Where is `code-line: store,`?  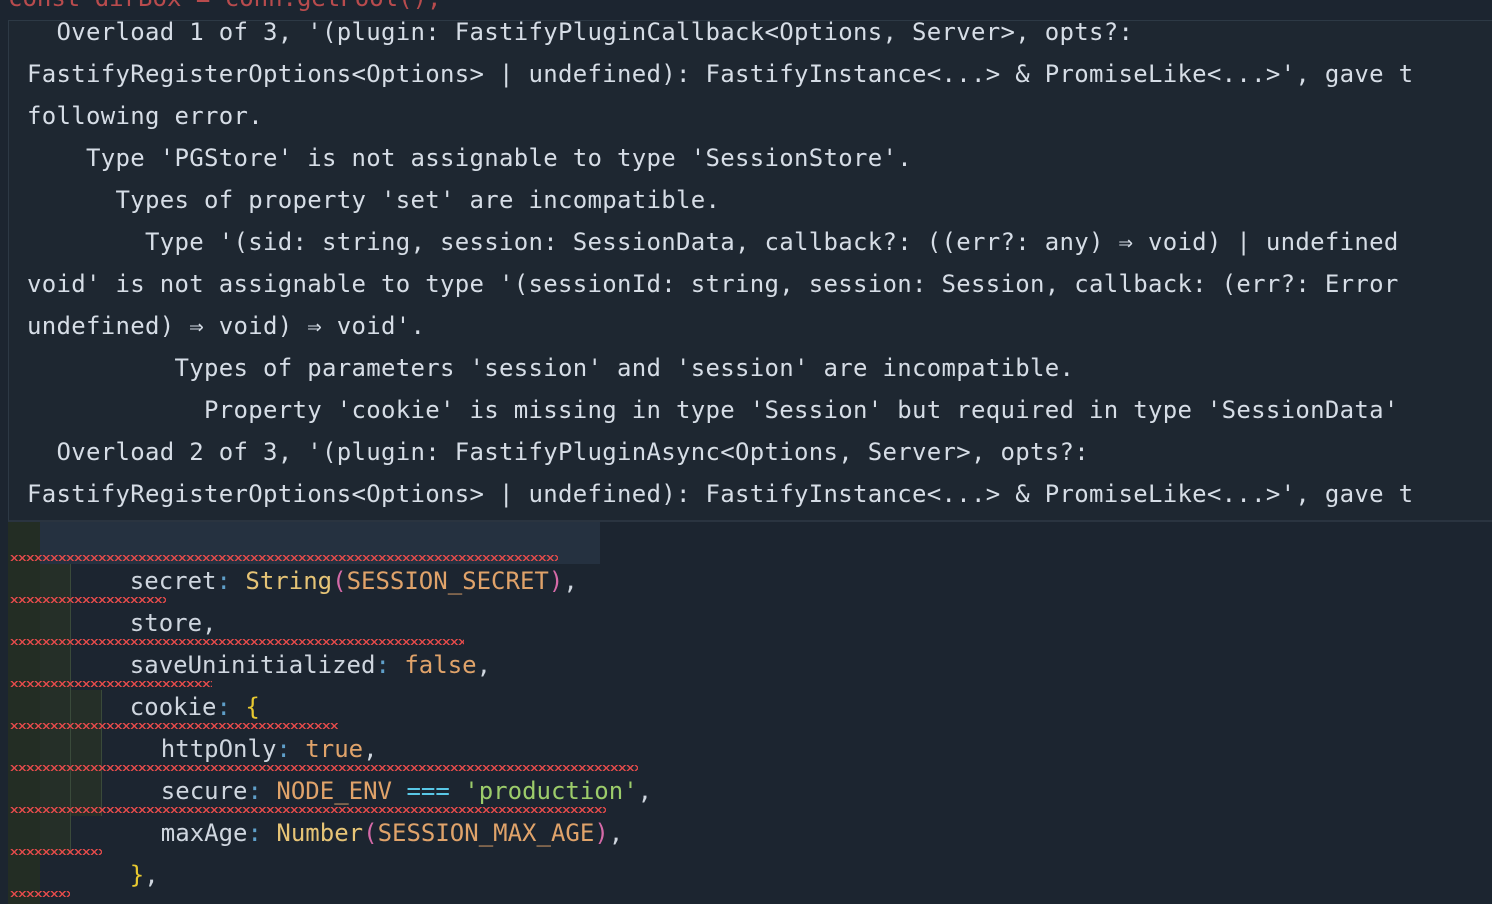 code-line: store, is located at coordinates (144, 598).